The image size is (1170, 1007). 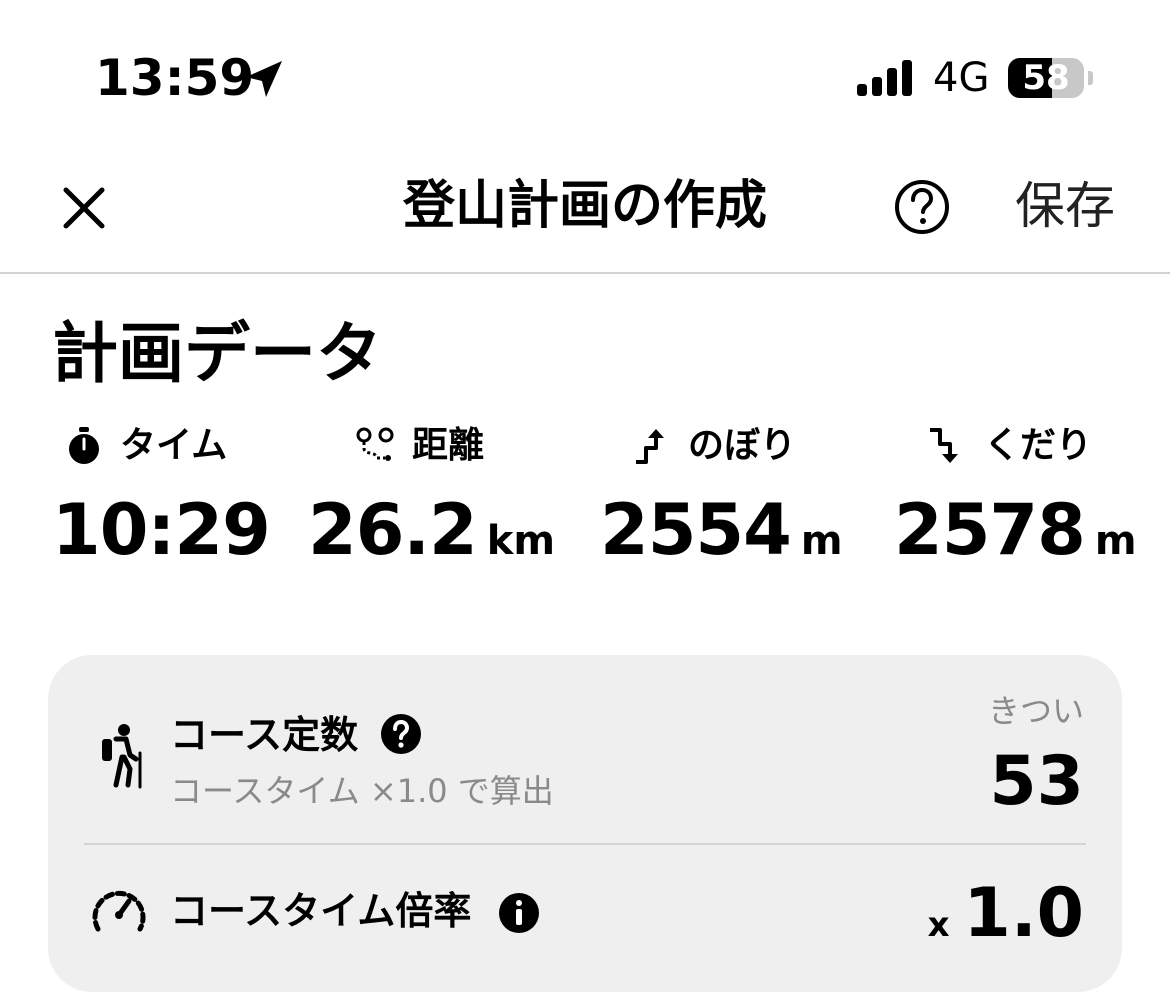 I want to click on descent-icon, so click(x=944, y=445).